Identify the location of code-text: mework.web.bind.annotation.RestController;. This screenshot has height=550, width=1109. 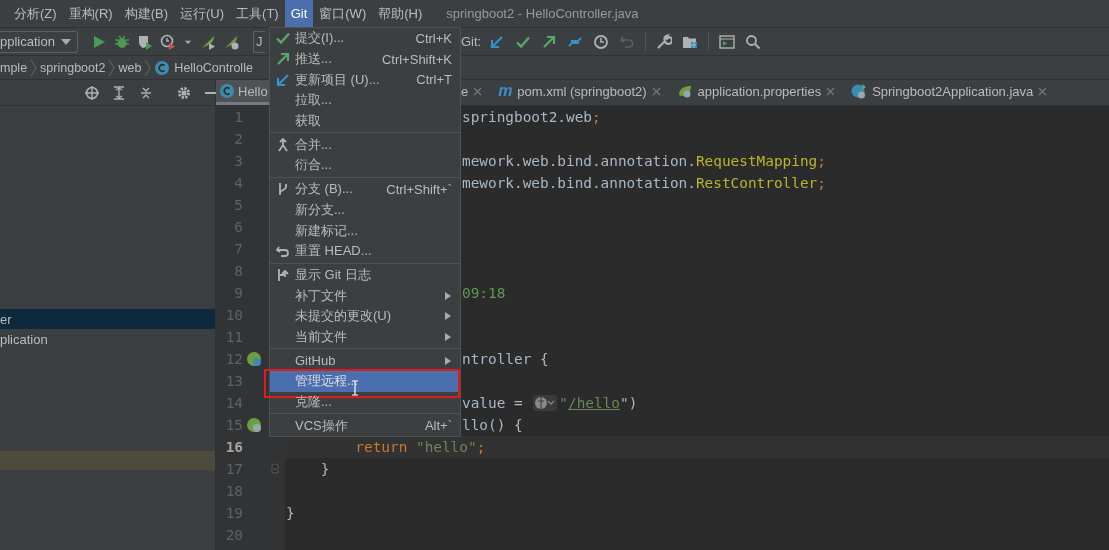
(644, 183).